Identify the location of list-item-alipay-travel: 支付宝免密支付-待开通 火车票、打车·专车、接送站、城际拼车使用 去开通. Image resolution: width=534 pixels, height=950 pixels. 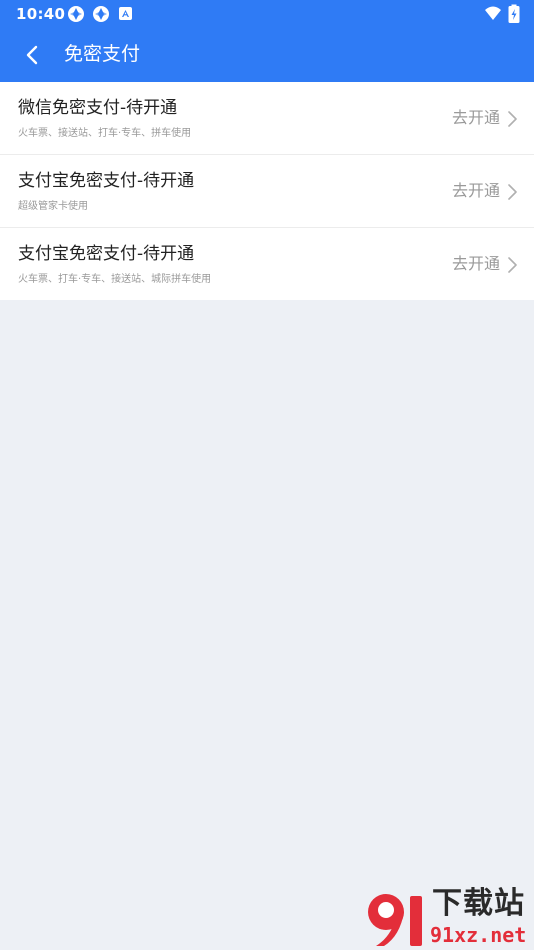
(267, 264).